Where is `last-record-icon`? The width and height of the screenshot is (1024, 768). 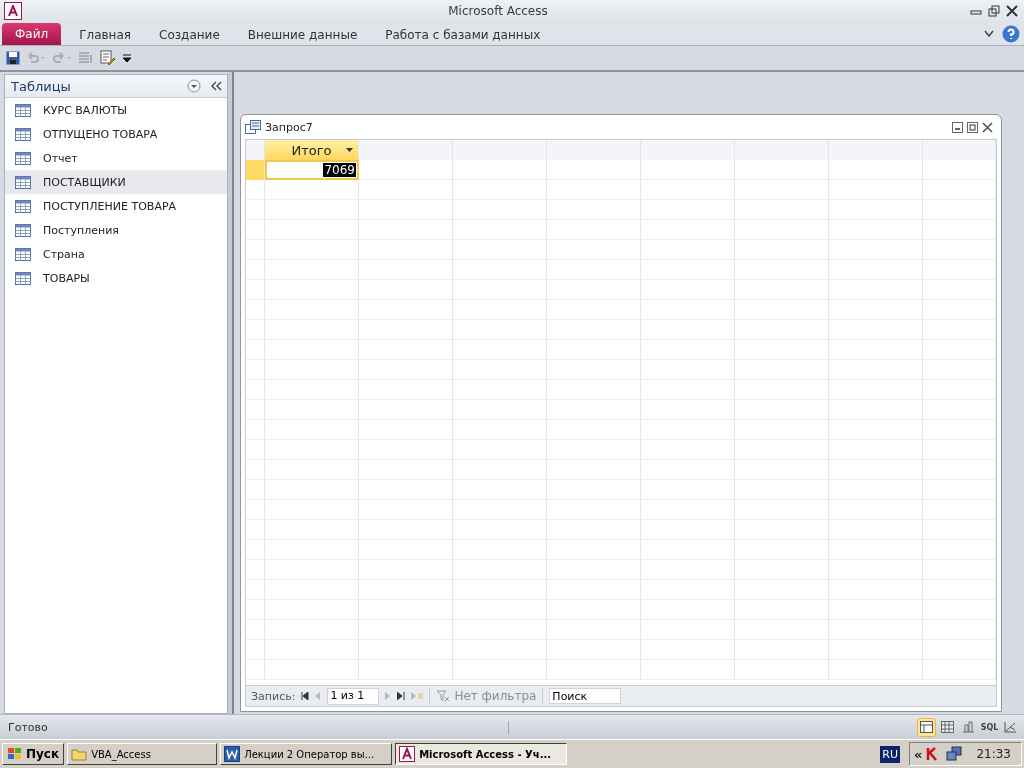
last-record-icon is located at coordinates (401, 696).